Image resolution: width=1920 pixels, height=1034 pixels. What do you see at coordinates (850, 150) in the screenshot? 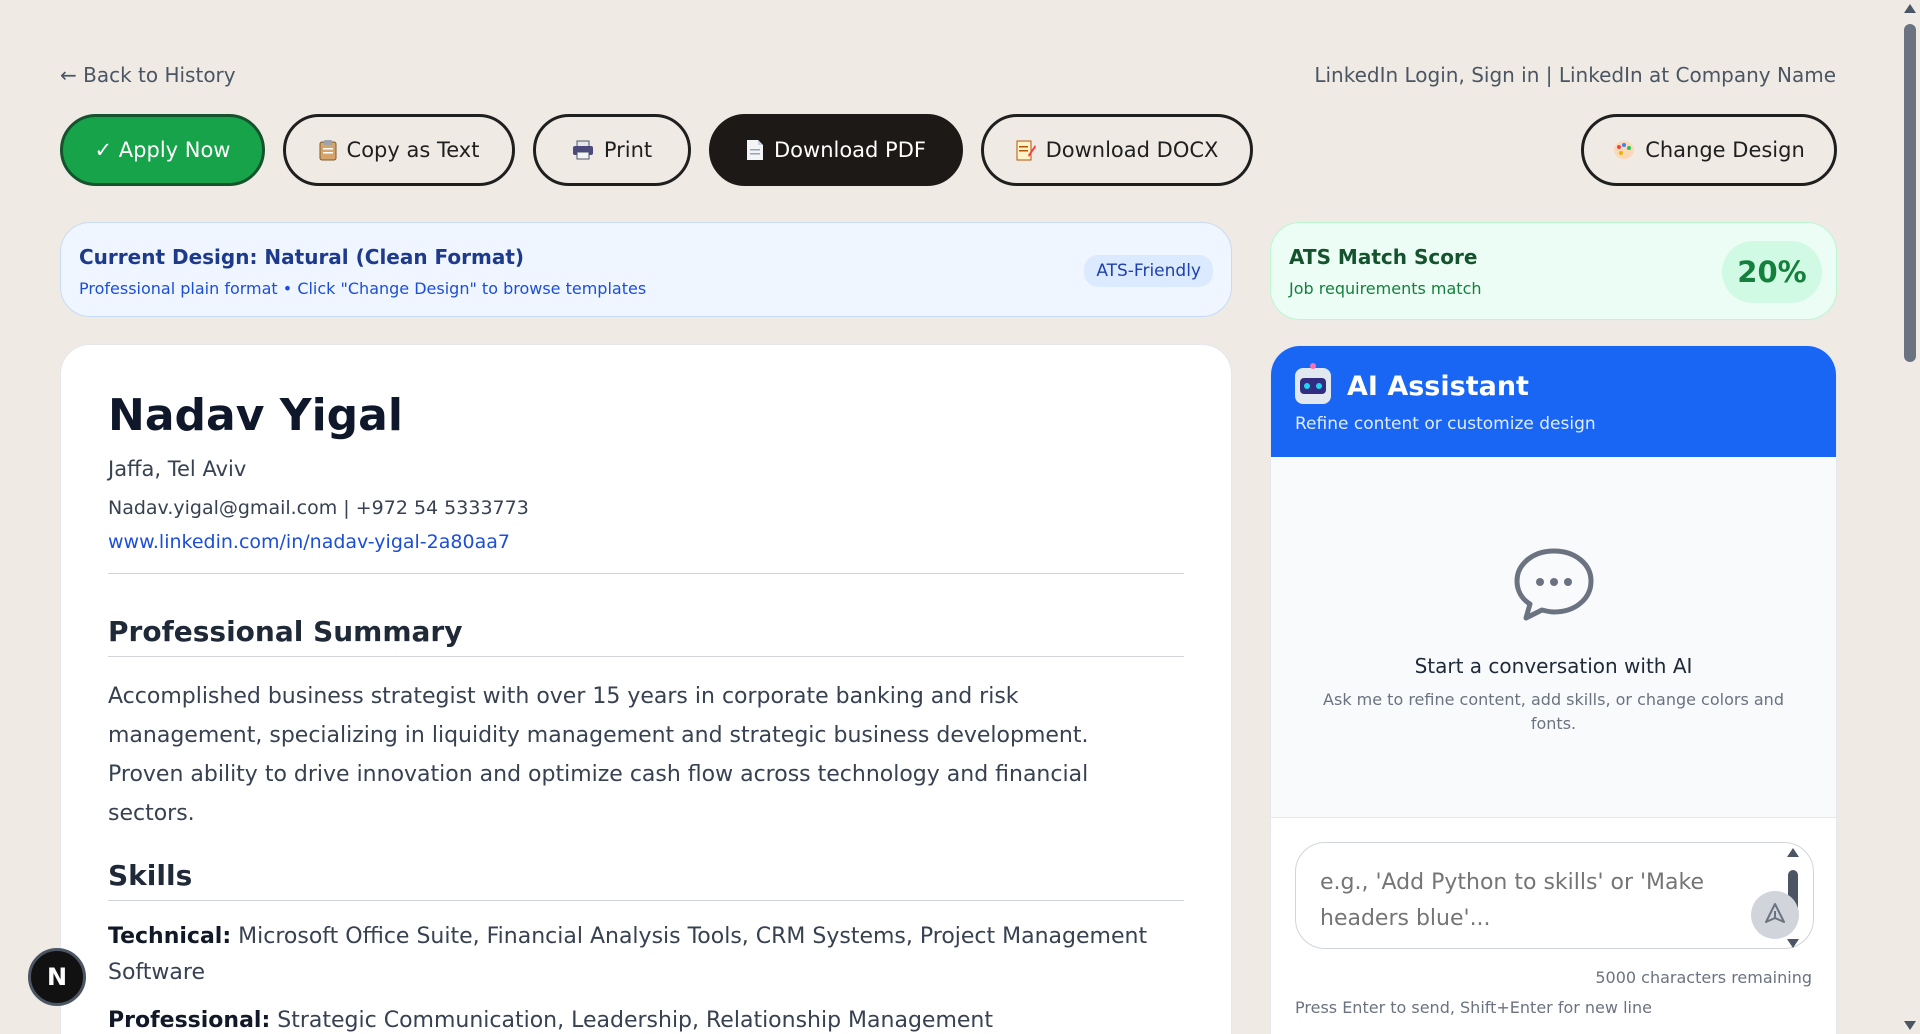
I see `download-pdf-label: Download PDF` at bounding box center [850, 150].